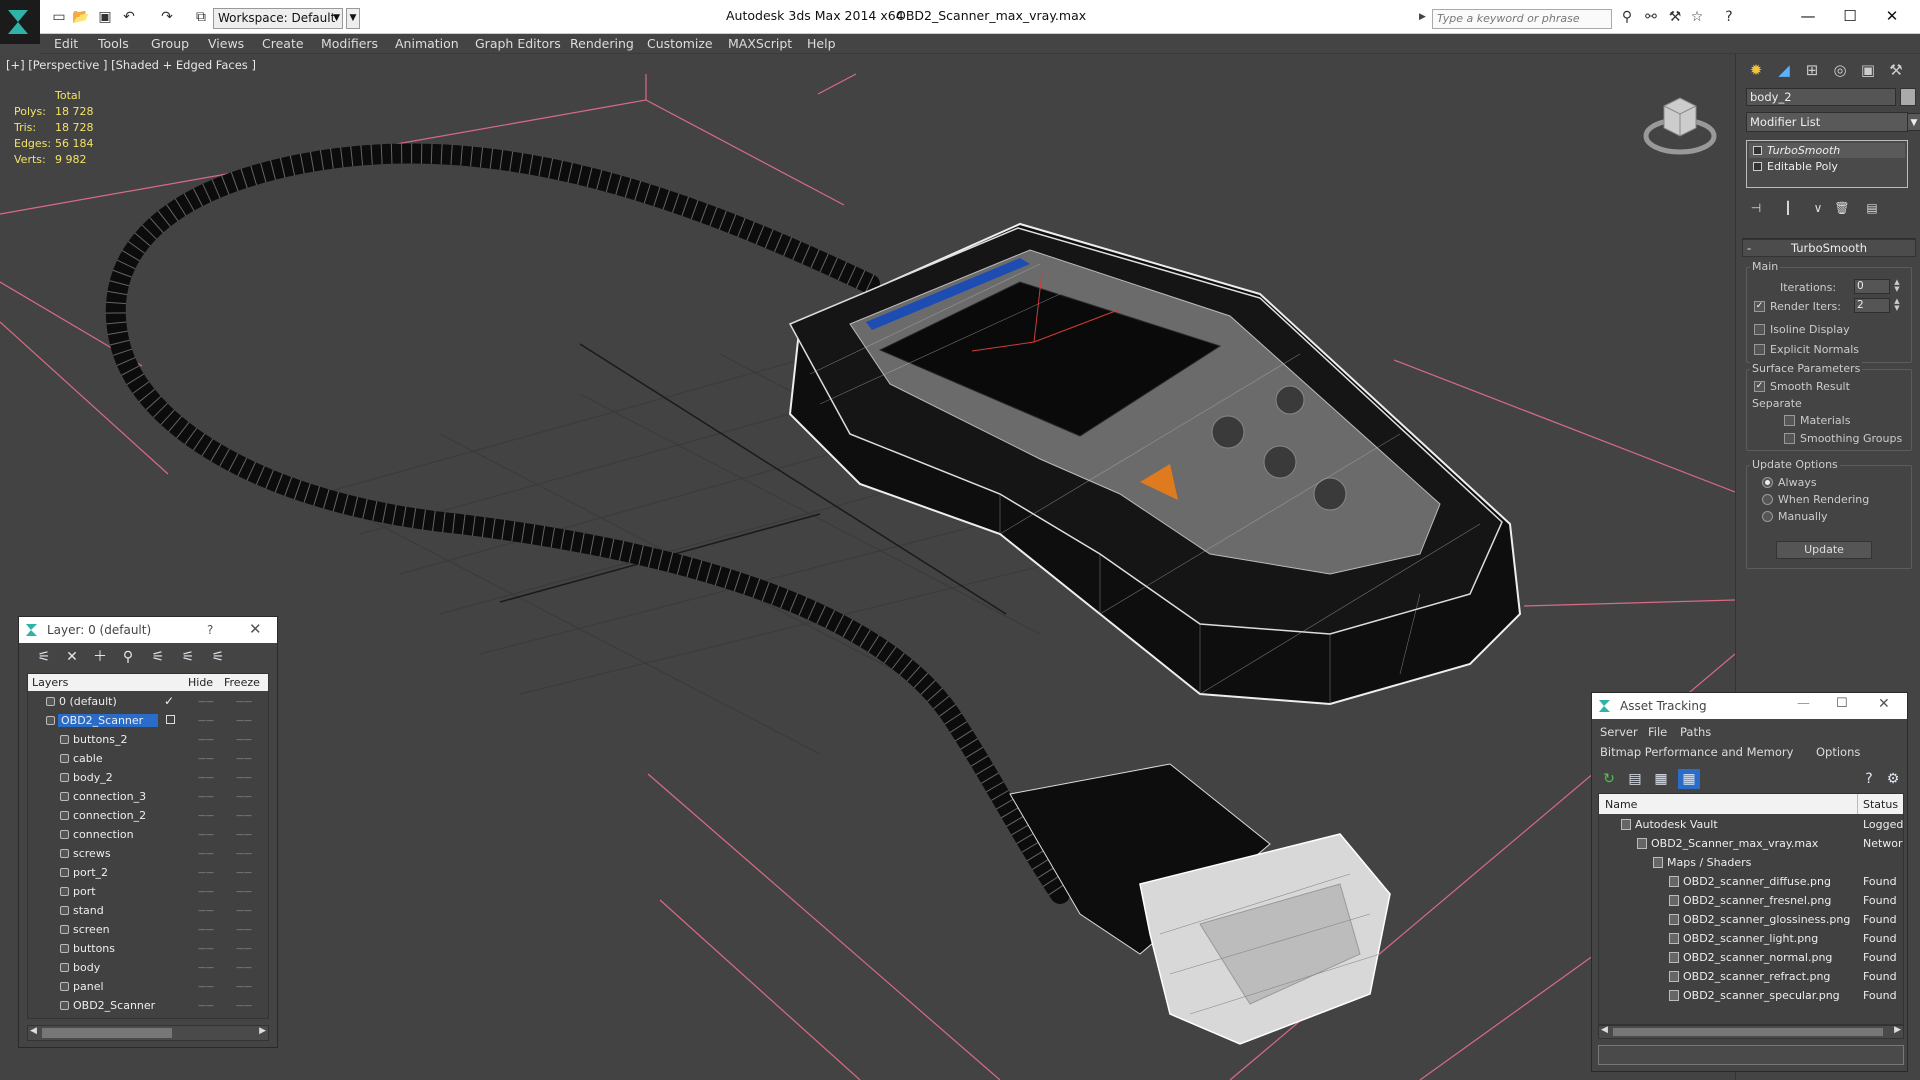 This screenshot has width=1920, height=1080. I want to click on spinner-arrows-icon: ▲ ▼, so click(1897, 286).